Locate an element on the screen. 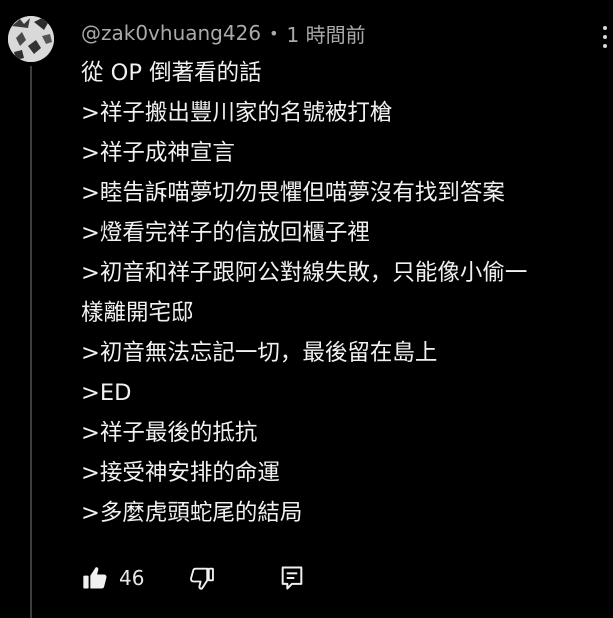  comment-header: @zak0vhuang426 • 1 時間前 is located at coordinates (223, 33).